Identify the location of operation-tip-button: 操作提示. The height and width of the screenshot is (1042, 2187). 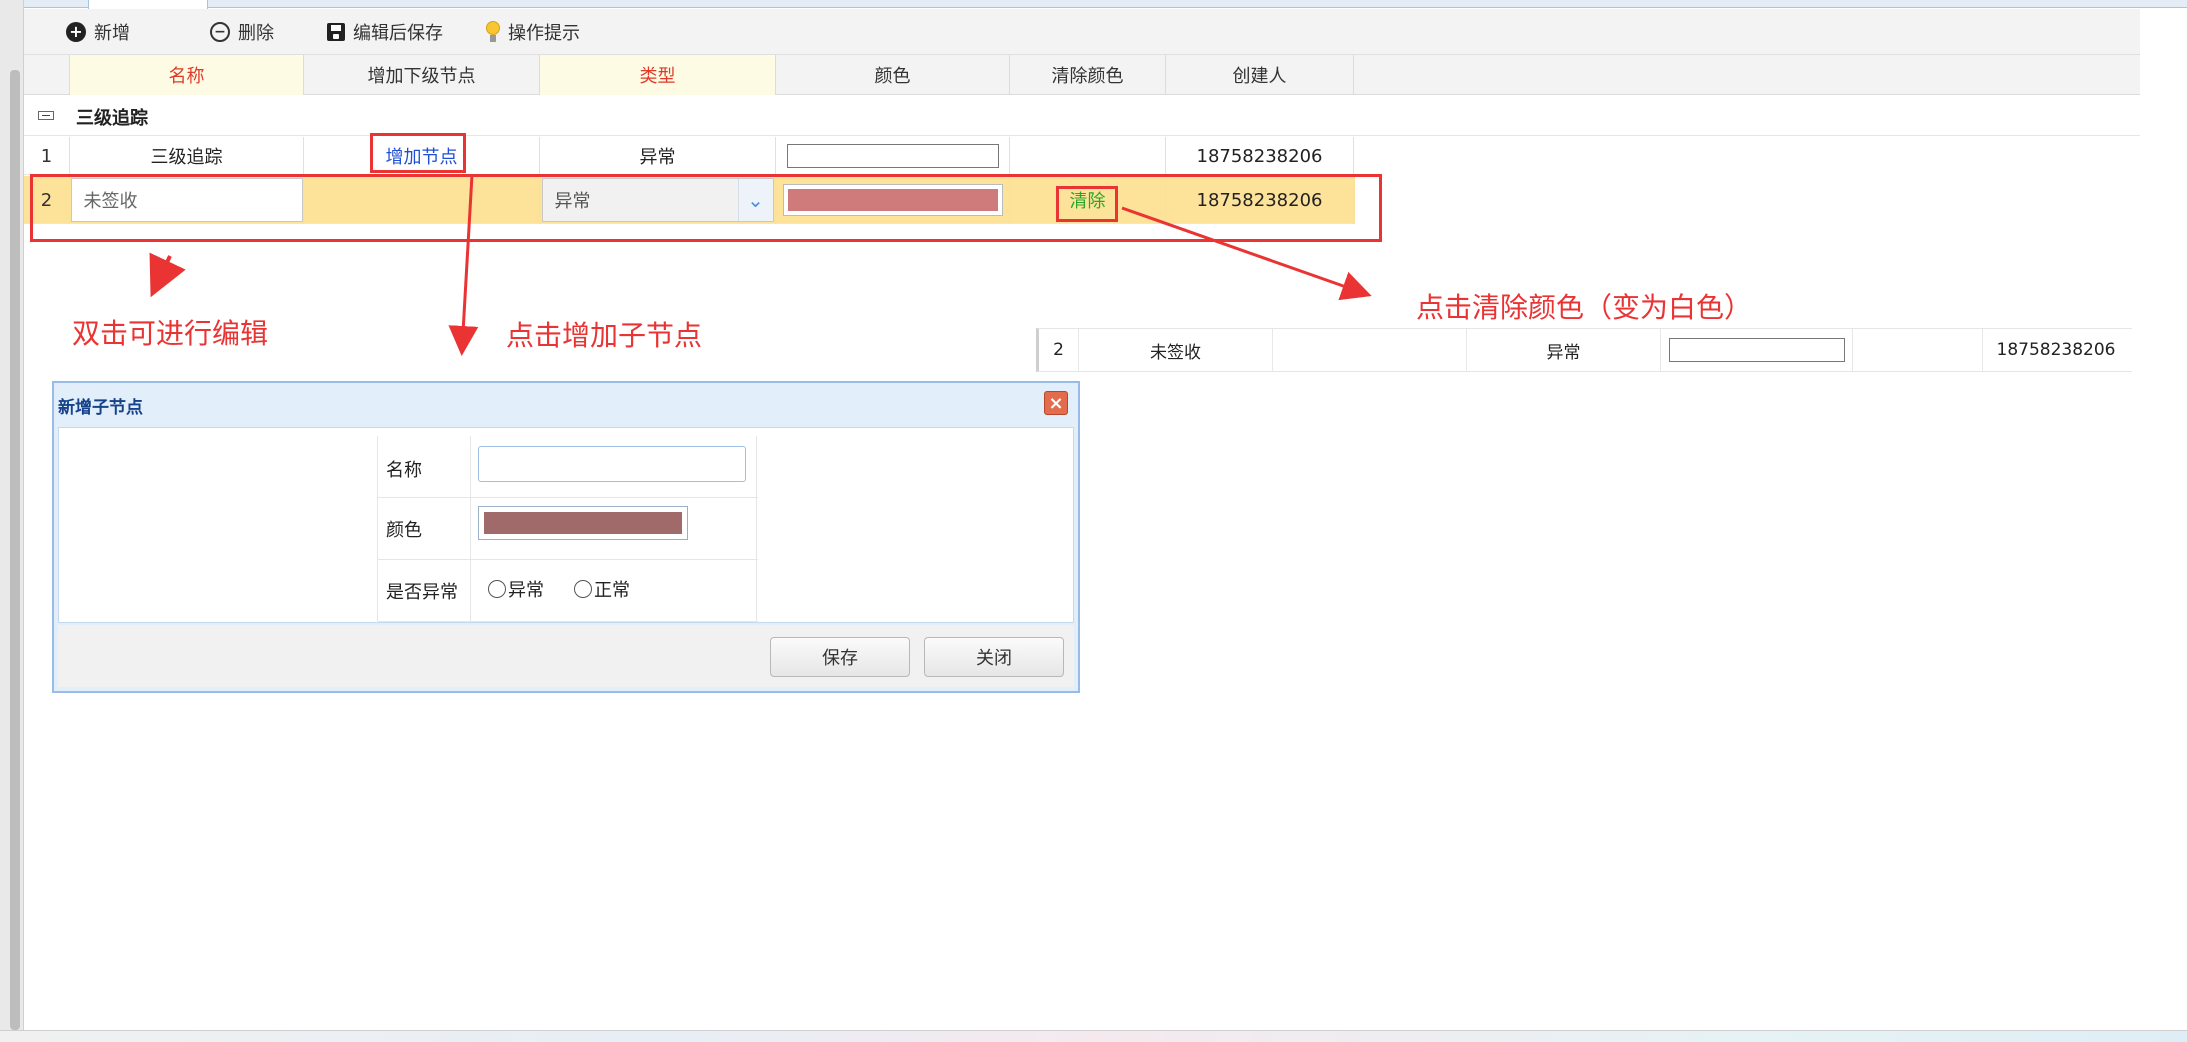
(533, 32).